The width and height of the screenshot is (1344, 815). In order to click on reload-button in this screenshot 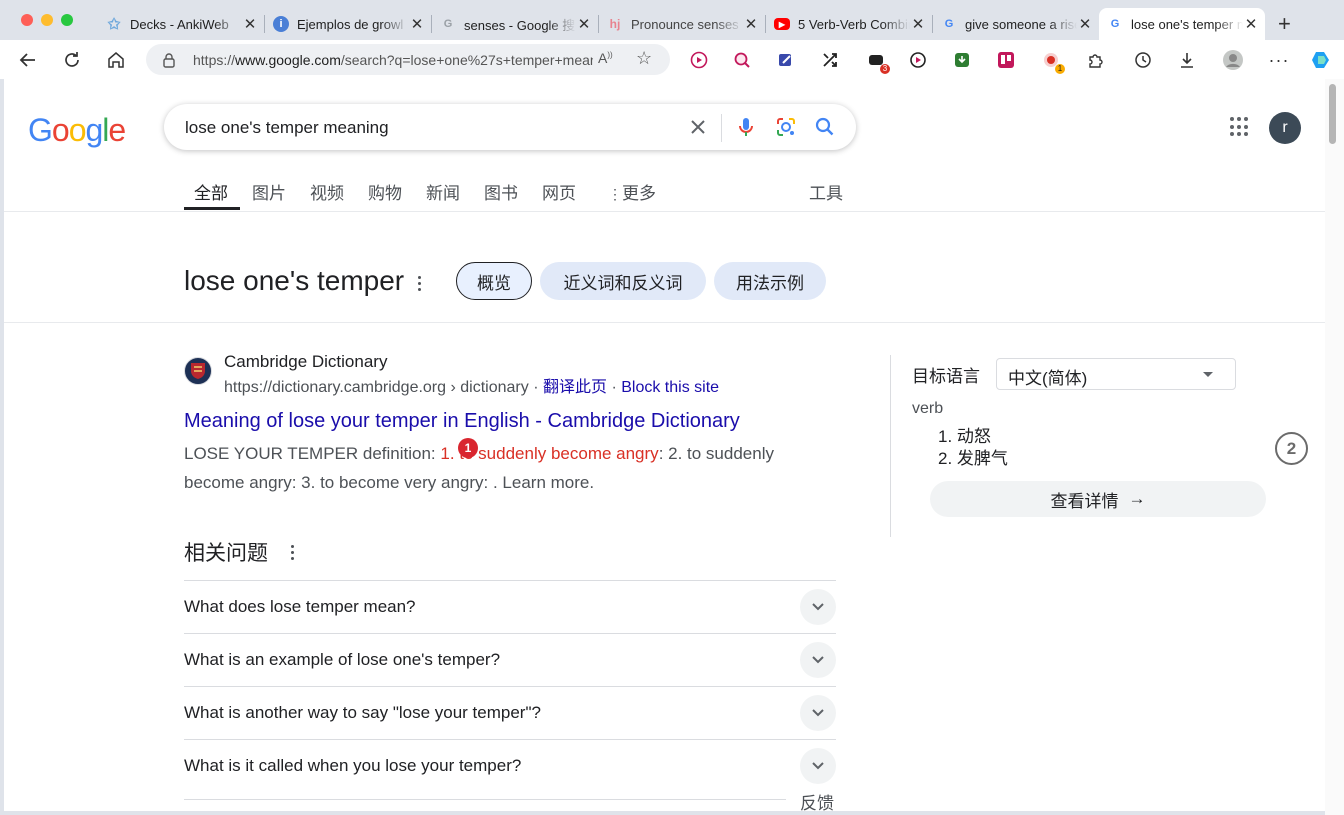, I will do `click(72, 60)`.